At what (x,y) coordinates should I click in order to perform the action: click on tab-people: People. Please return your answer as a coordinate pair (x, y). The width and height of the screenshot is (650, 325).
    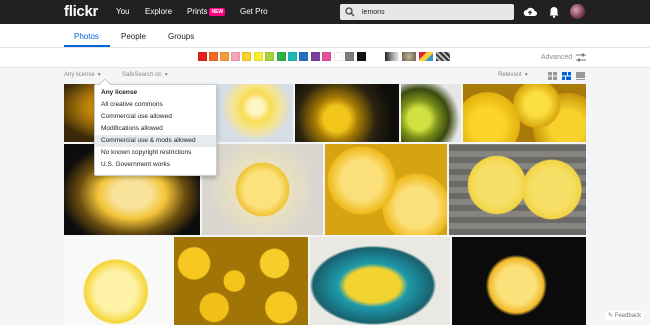
    Looking at the image, I should click on (133, 36).